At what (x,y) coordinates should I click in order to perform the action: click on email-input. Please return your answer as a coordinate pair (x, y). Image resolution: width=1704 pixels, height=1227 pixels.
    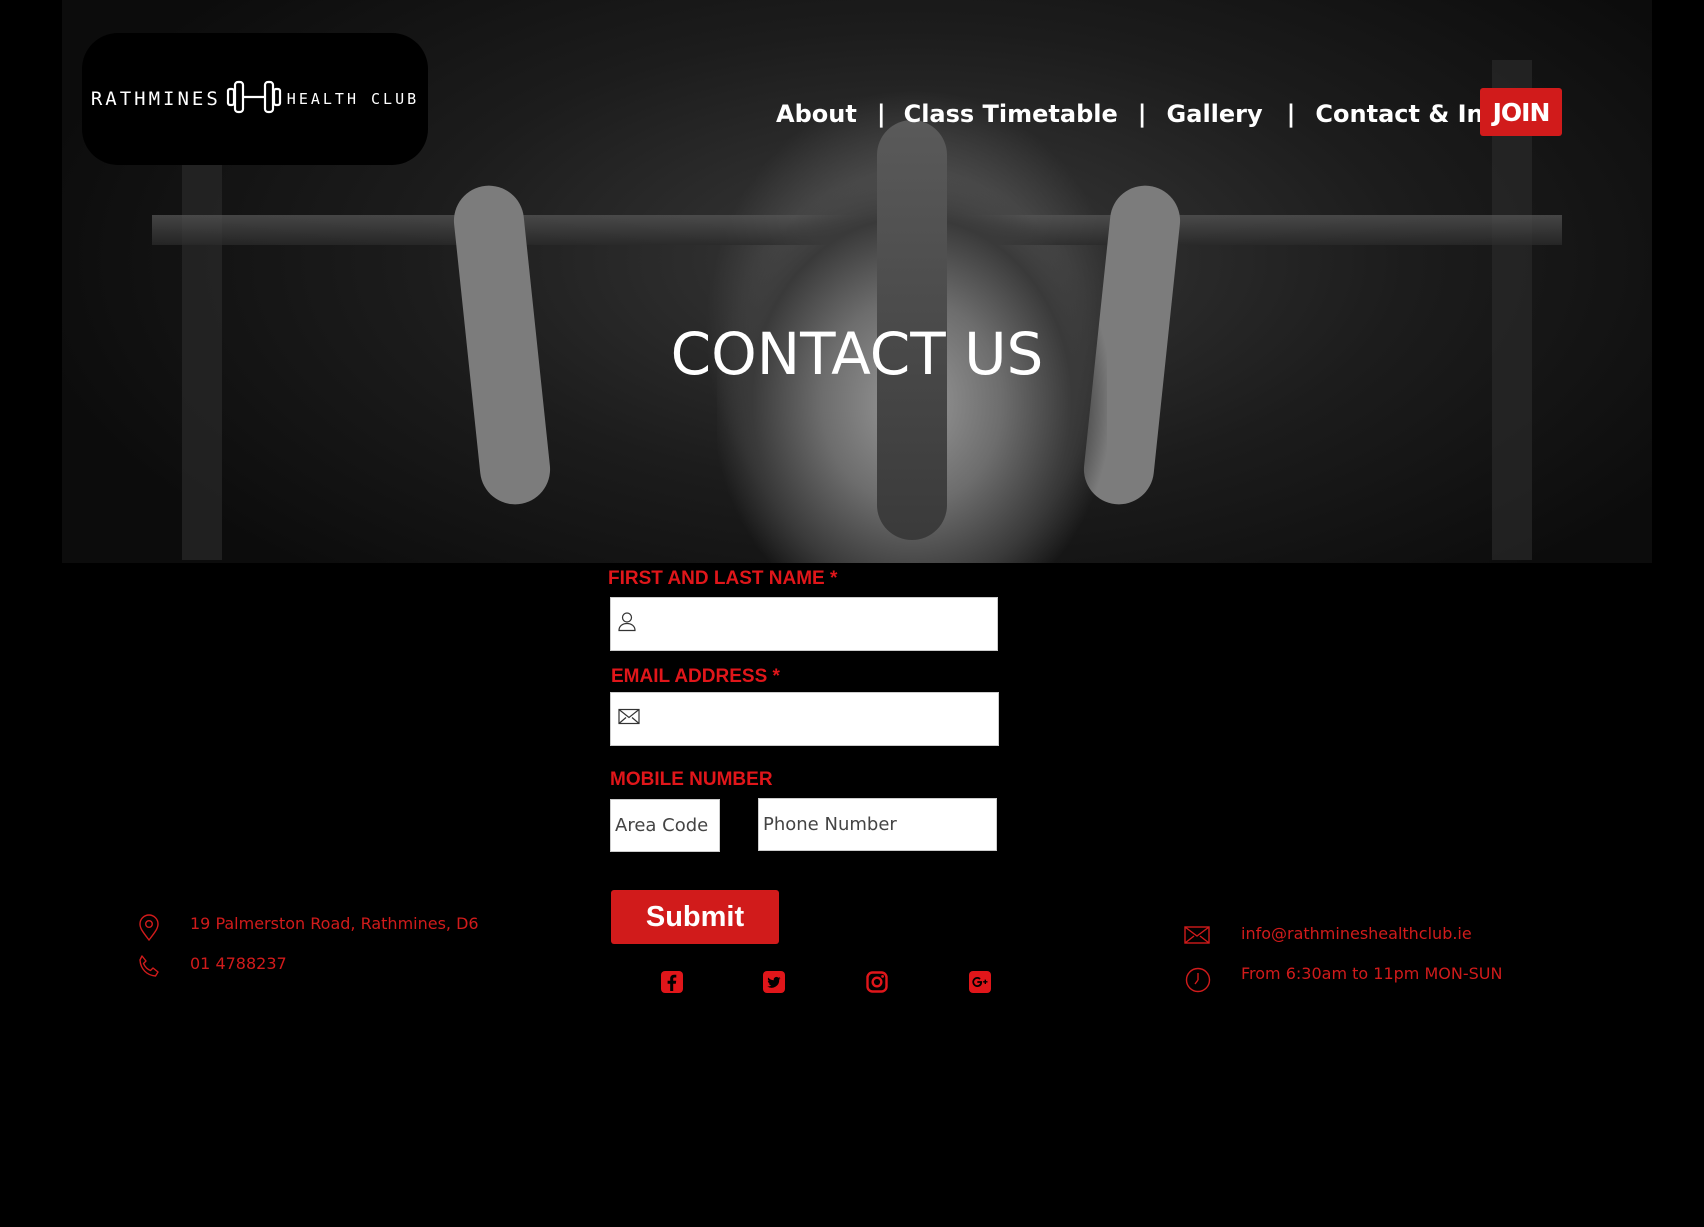
    Looking at the image, I should click on (804, 719).